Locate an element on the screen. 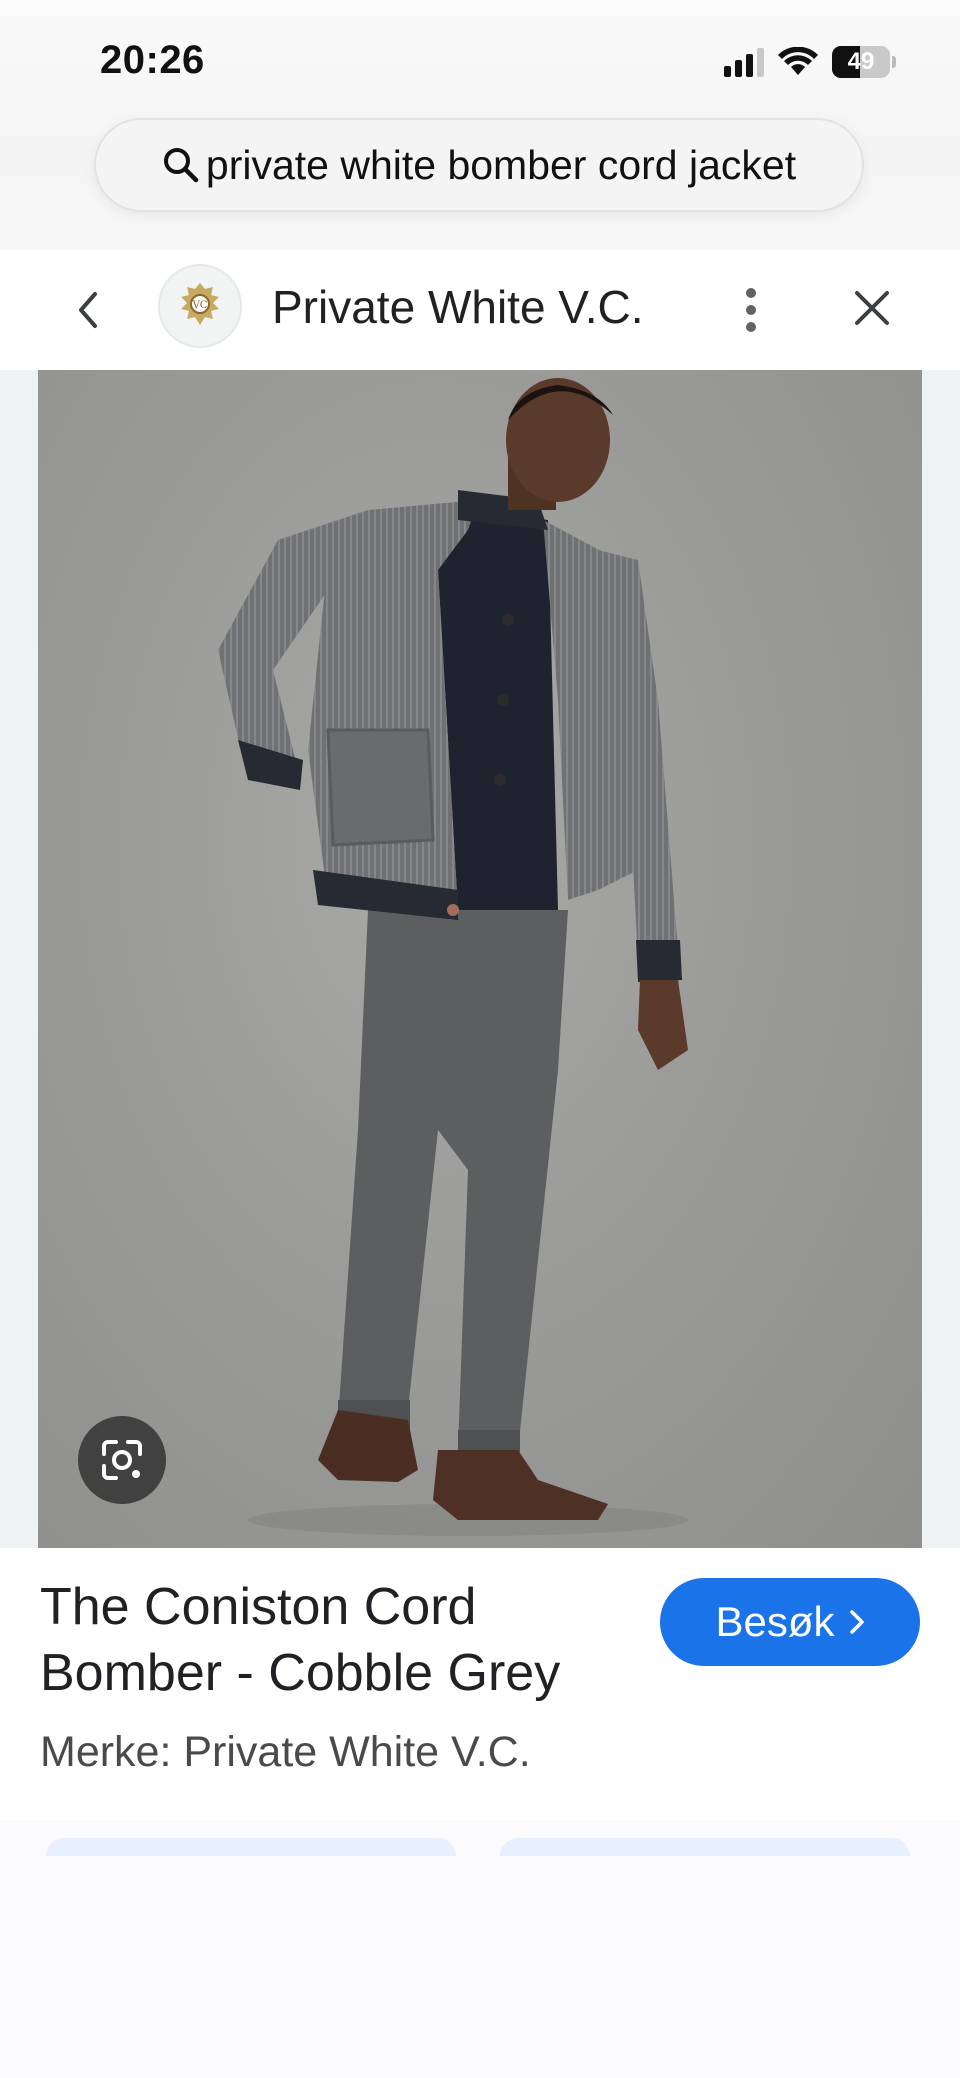 This screenshot has width=960, height=2078. back-button is located at coordinates (88, 310).